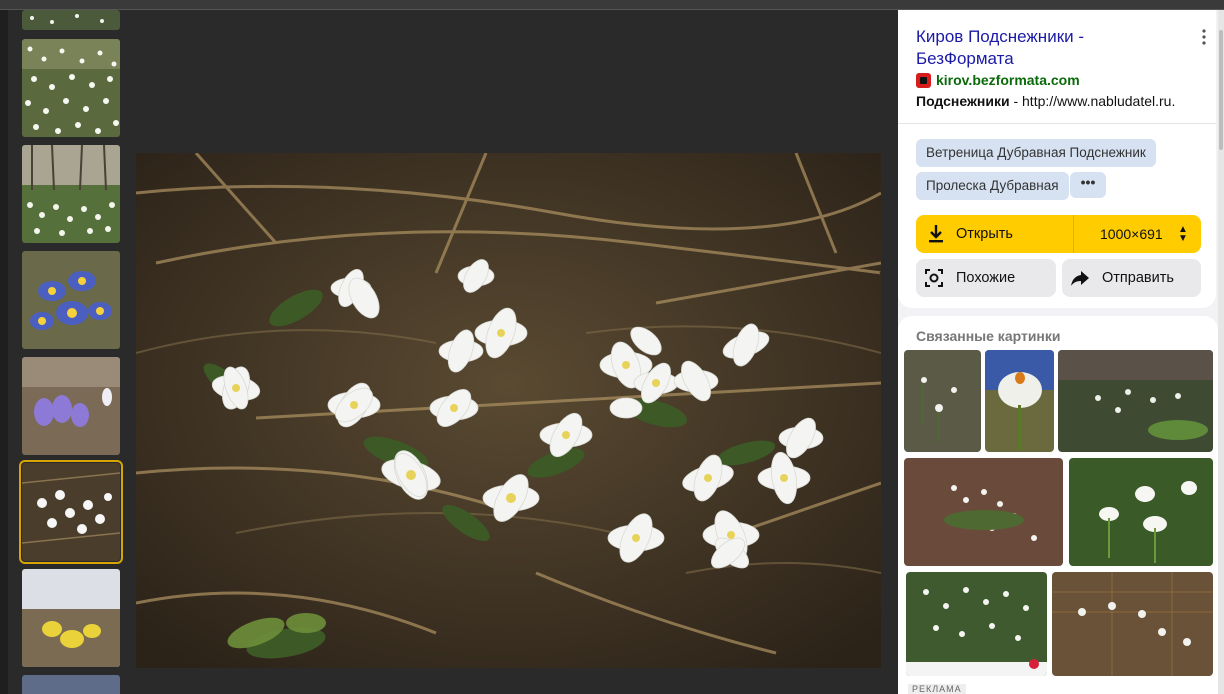 The width and height of the screenshot is (1224, 694). I want to click on tags-more-button: •••, so click(1088, 185).